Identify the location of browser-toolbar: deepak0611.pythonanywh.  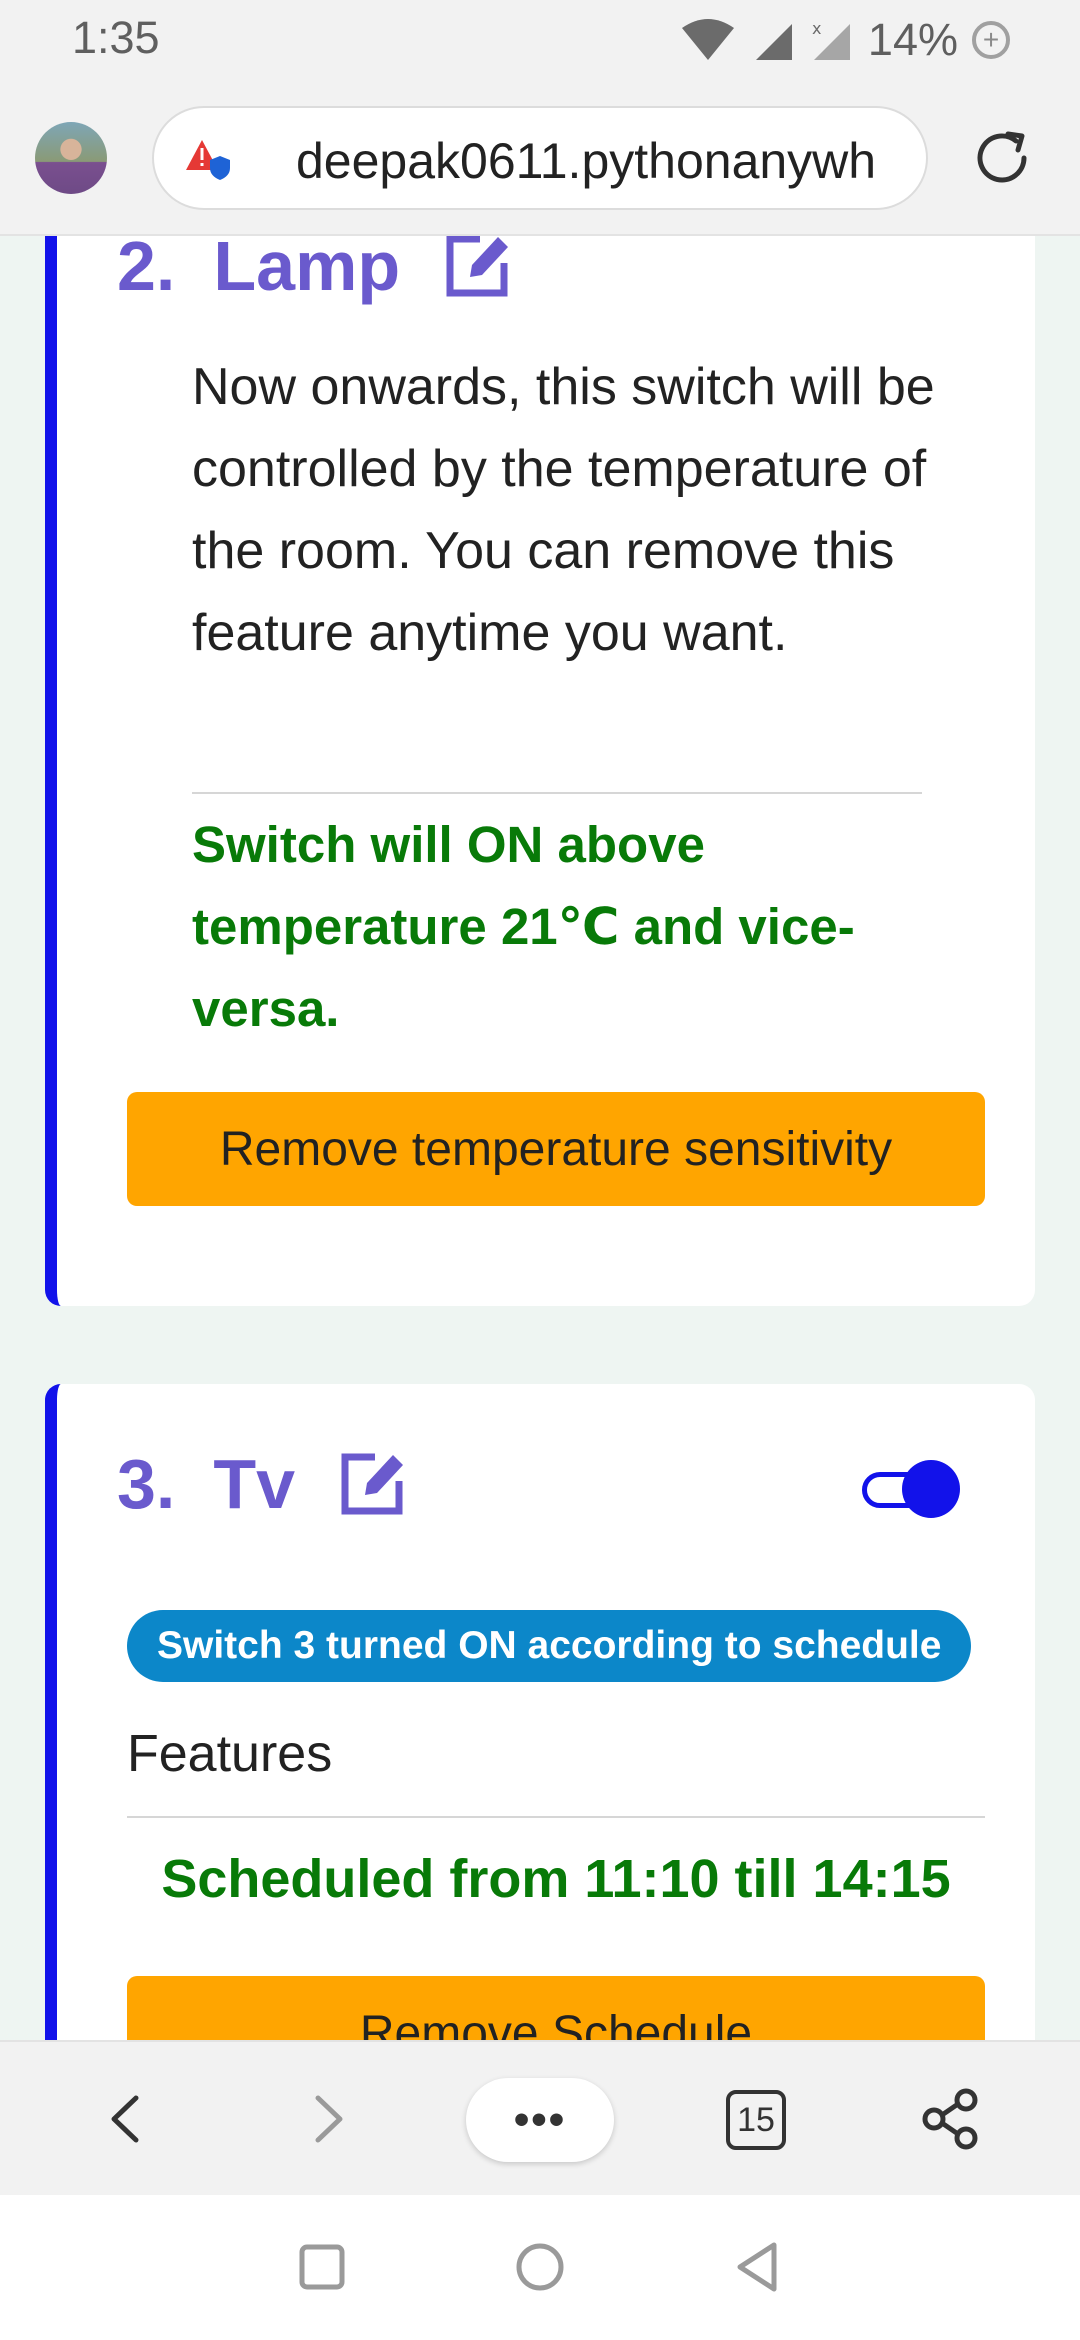
(540, 158).